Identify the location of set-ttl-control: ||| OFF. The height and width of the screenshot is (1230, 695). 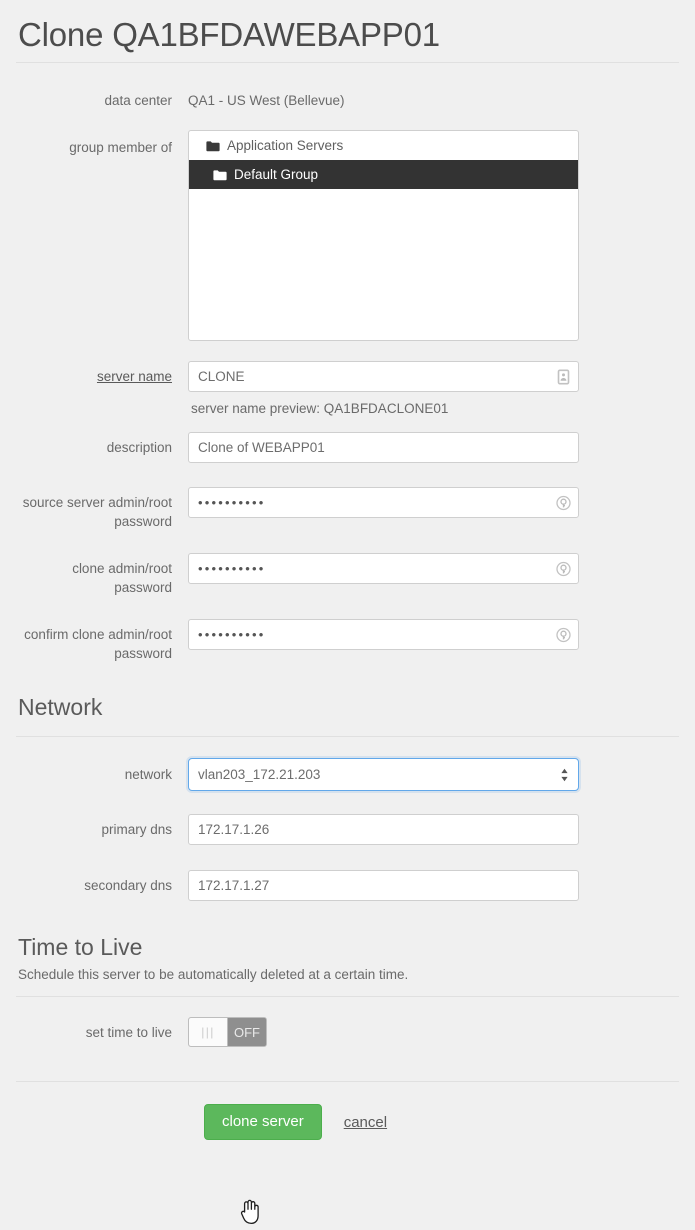
(433, 1032).